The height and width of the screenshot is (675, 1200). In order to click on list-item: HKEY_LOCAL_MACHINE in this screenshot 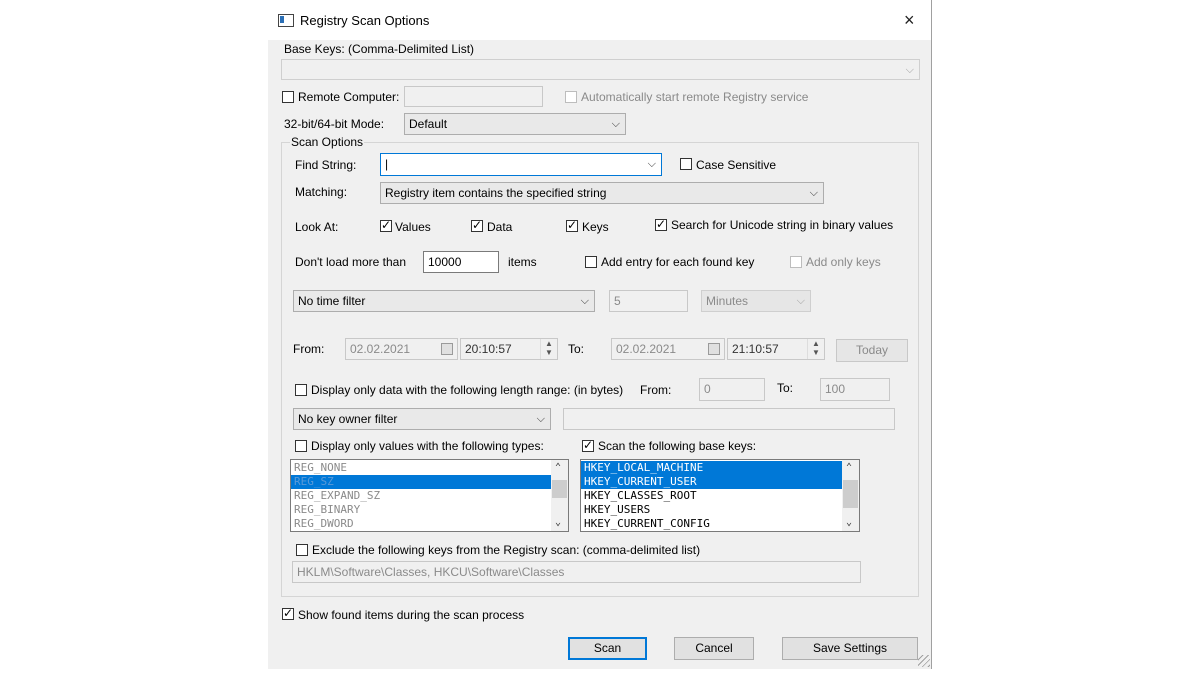, I will do `click(720, 468)`.